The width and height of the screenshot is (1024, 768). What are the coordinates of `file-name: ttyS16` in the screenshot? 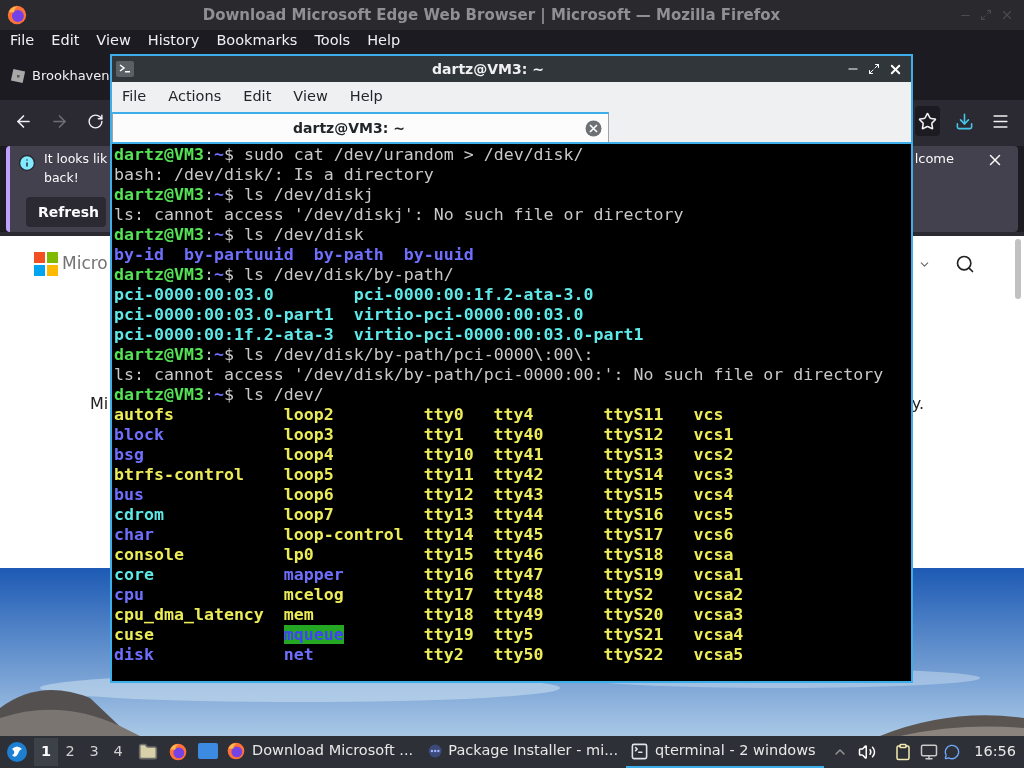 It's located at (633, 514).